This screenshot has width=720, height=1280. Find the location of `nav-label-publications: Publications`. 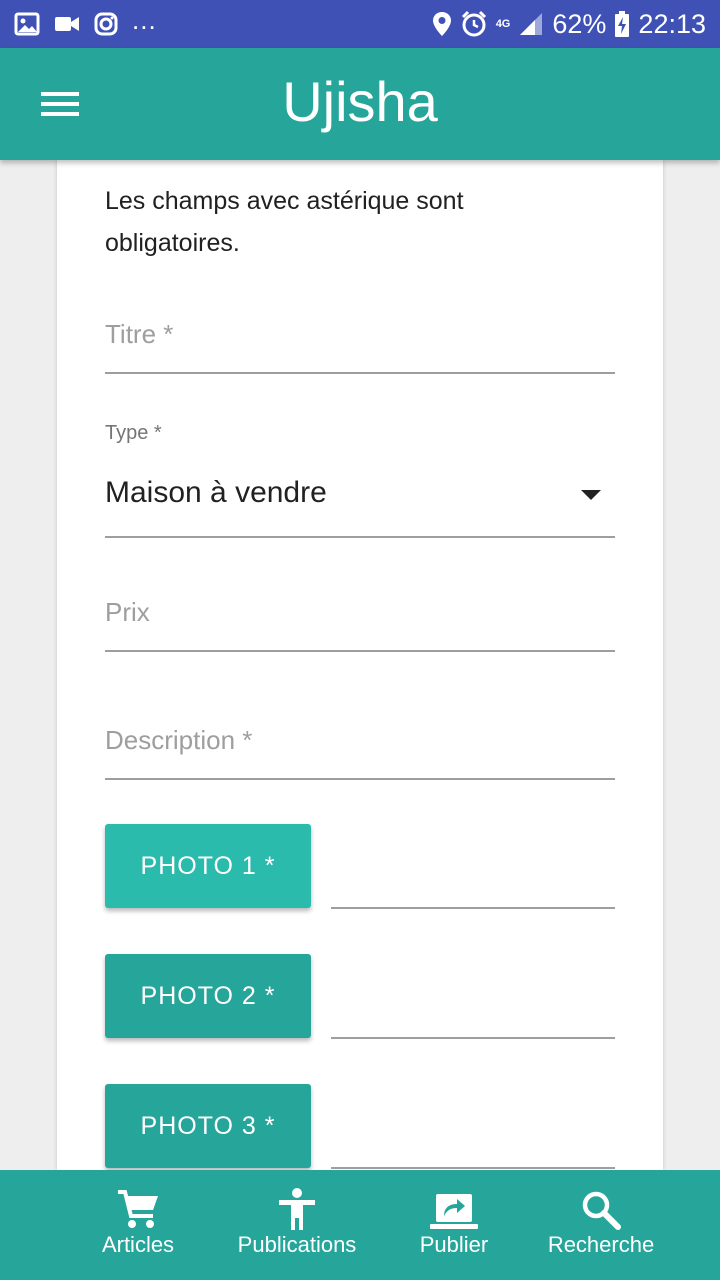

nav-label-publications: Publications is located at coordinates (297, 1244).